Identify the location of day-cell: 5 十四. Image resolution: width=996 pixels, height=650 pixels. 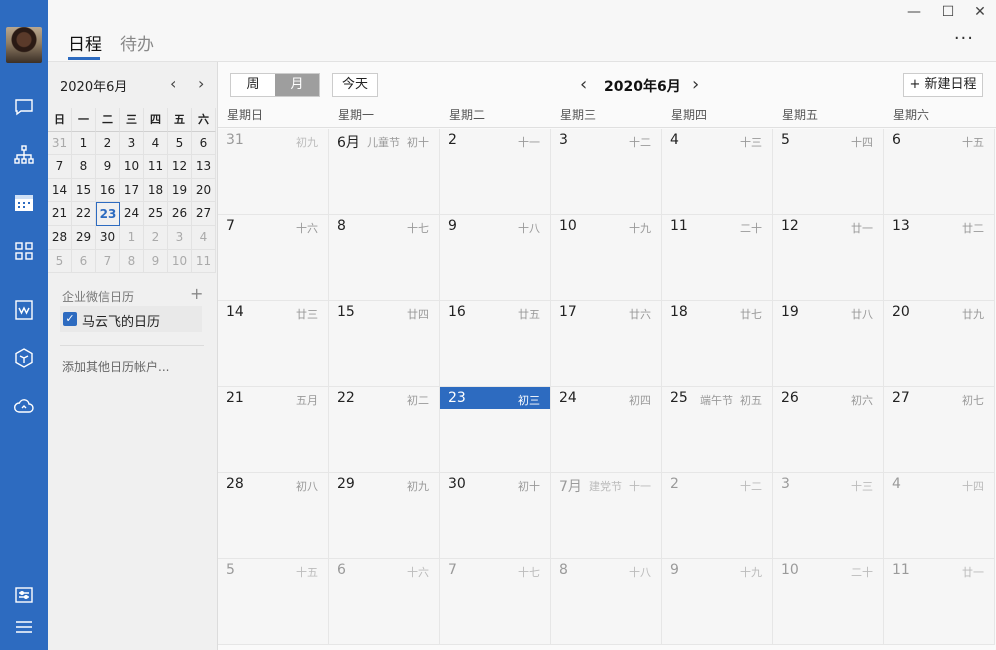
(828, 172).